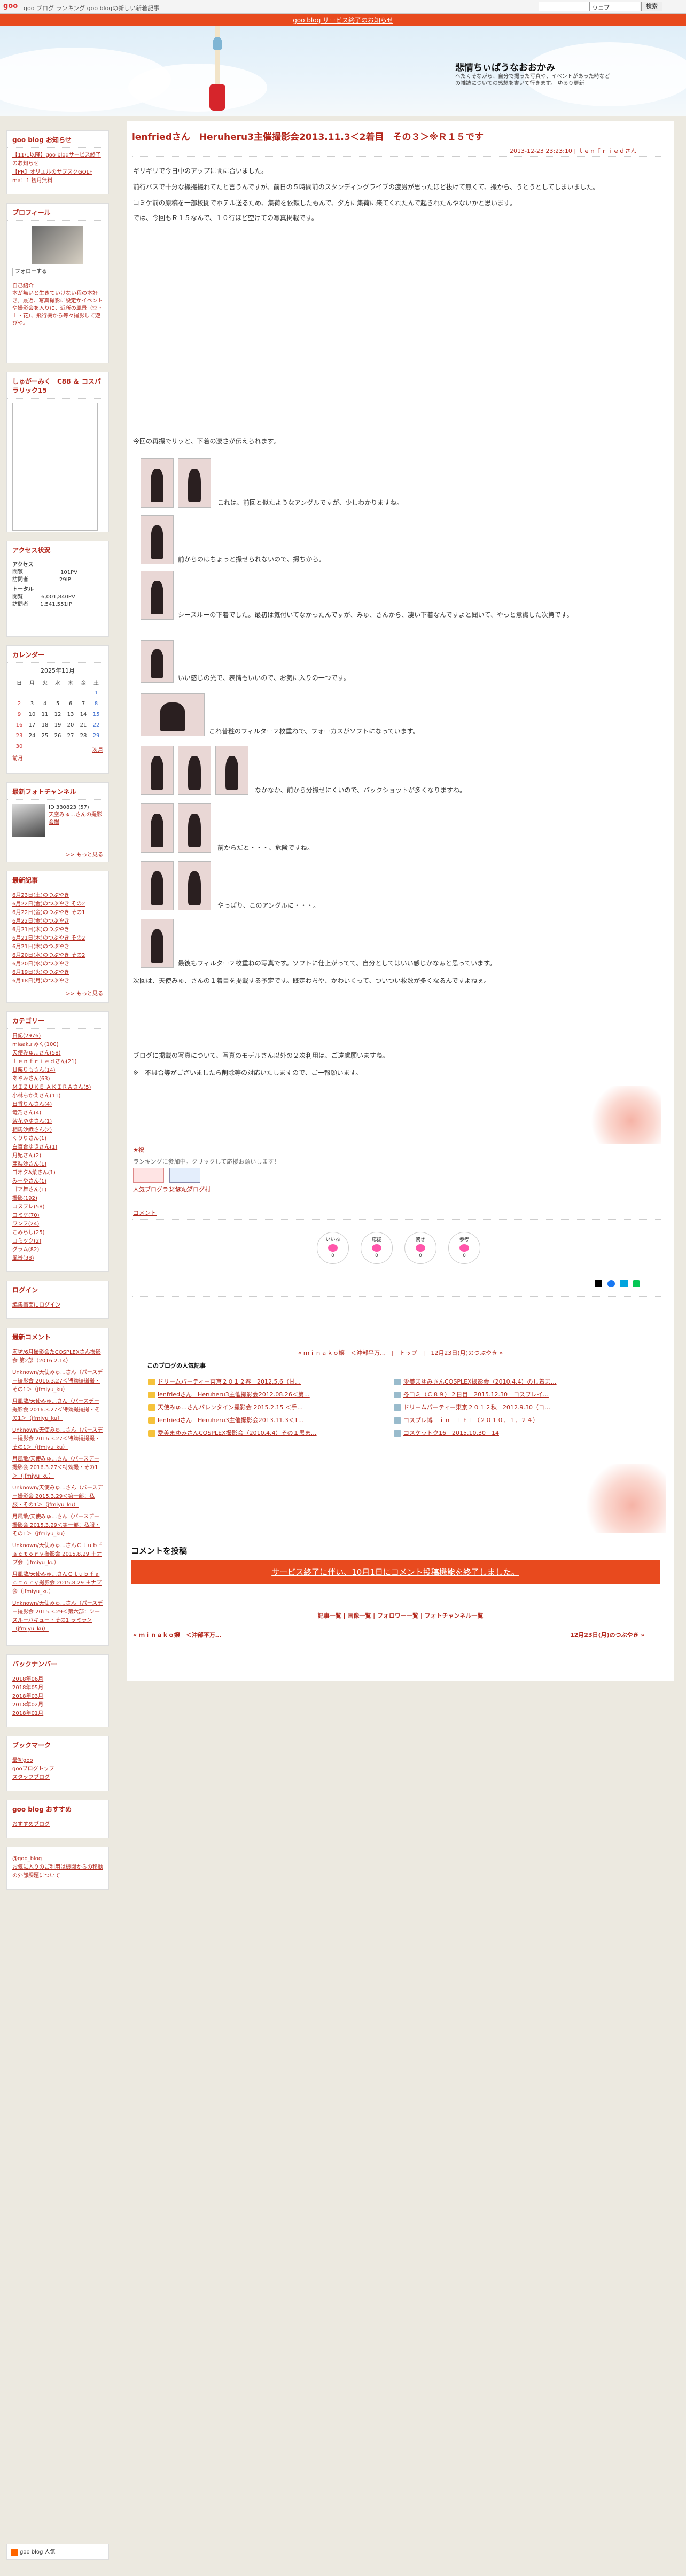  I want to click on calendar-day: 24, so click(32, 735).